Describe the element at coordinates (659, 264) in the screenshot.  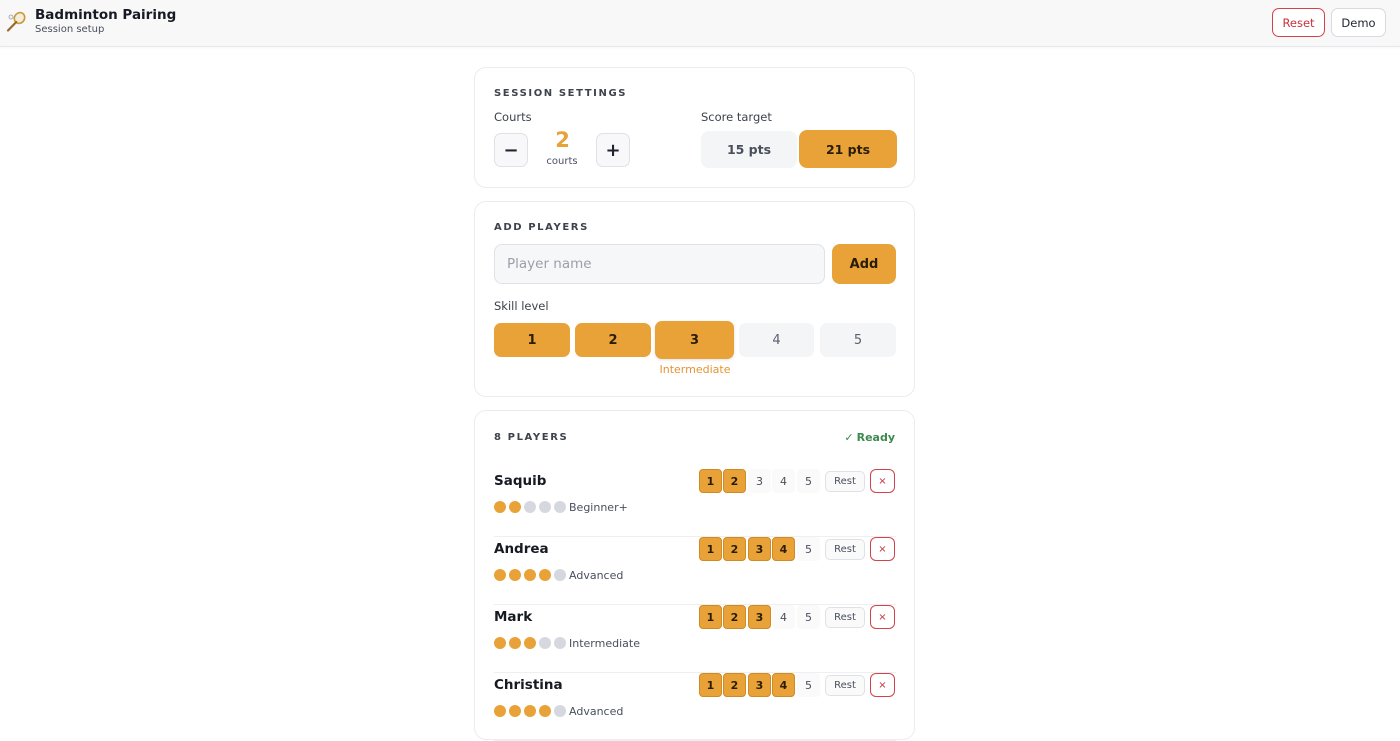
I see `player-name-input` at that location.